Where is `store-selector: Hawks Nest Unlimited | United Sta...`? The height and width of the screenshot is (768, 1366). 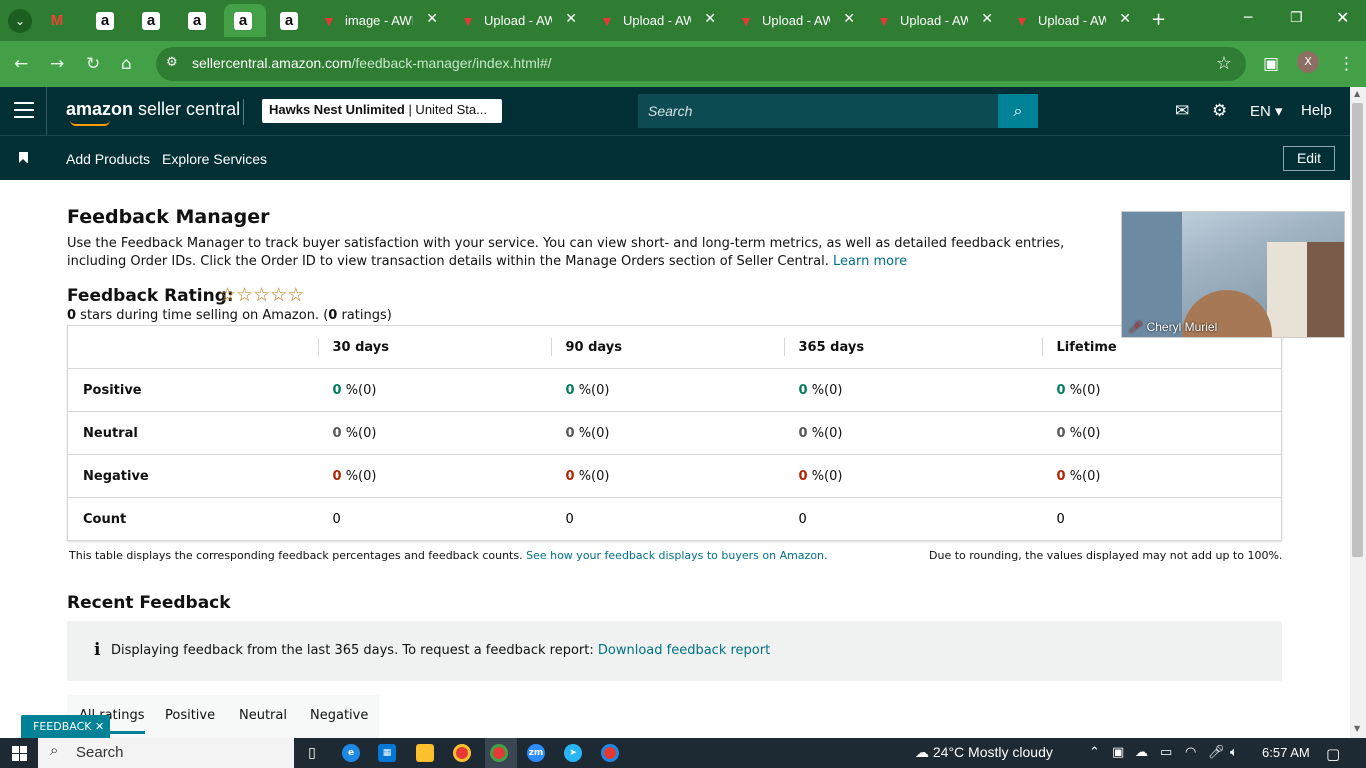 store-selector: Hawks Nest Unlimited | United Sta... is located at coordinates (382, 111).